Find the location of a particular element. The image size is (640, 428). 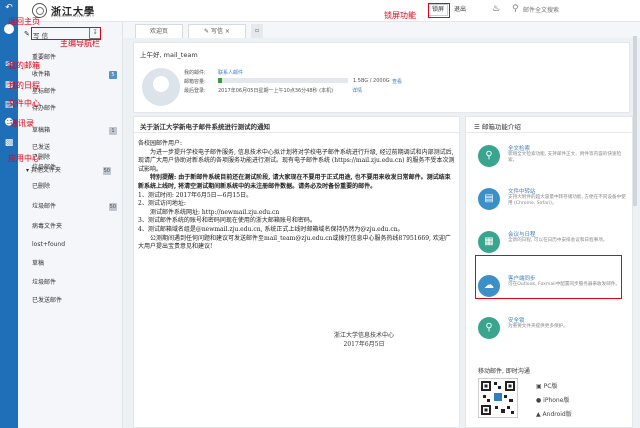

annotation-contacts: 通讯录 is located at coordinates (22, 123).